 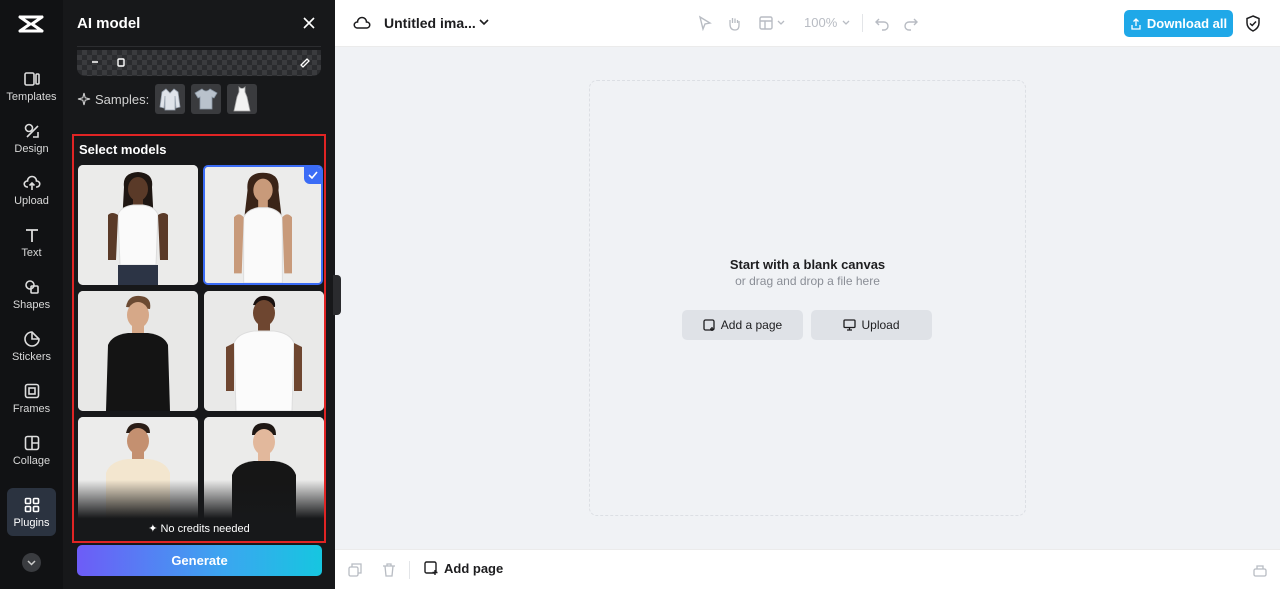 I want to click on rail-item-stickers: Stickers, so click(x=31, y=353).